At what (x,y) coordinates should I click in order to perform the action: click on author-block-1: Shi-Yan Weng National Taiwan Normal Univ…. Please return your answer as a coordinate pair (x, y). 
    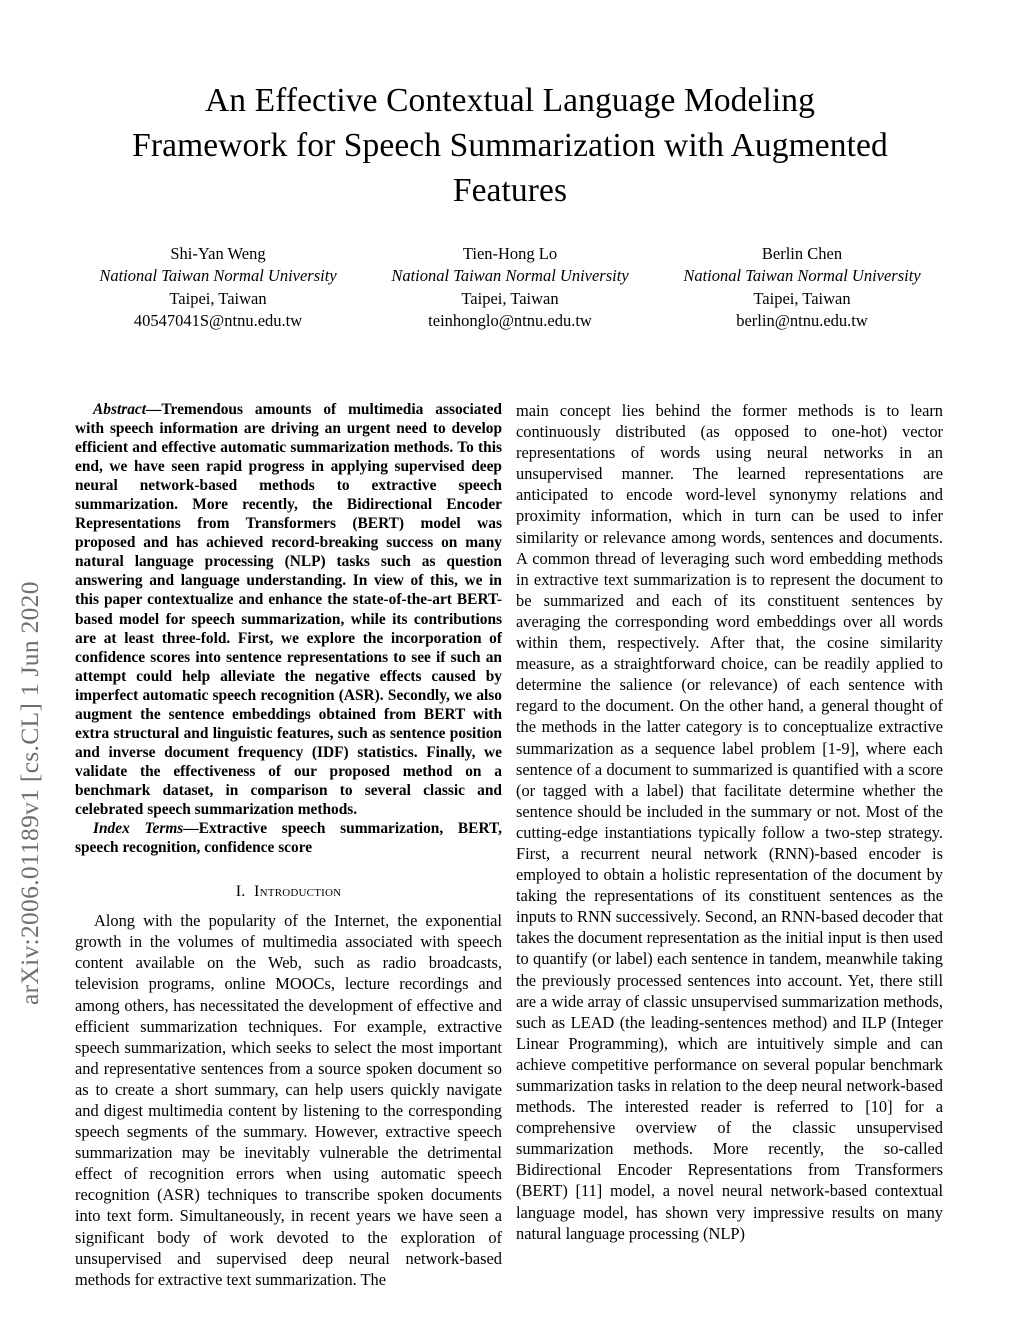
    Looking at the image, I should click on (218, 287).